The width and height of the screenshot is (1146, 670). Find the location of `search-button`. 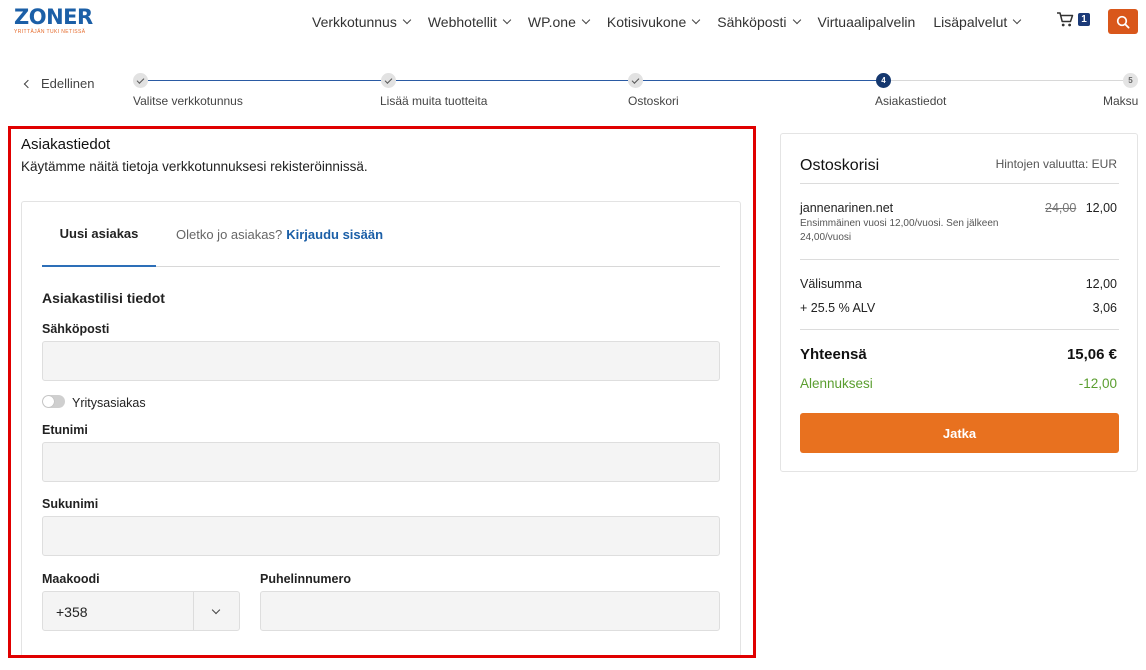

search-button is located at coordinates (1123, 21).